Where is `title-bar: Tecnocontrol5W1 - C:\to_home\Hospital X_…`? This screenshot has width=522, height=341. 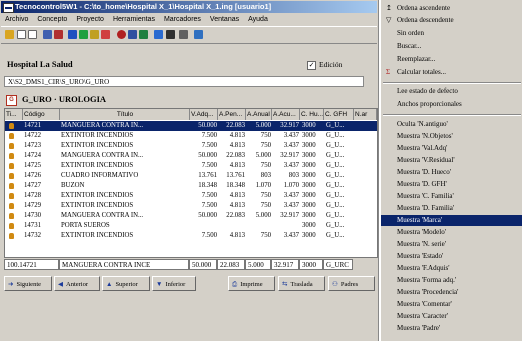 title-bar: Tecnocontrol5W1 - C:\to_home\Hospital X_… is located at coordinates (189, 7).